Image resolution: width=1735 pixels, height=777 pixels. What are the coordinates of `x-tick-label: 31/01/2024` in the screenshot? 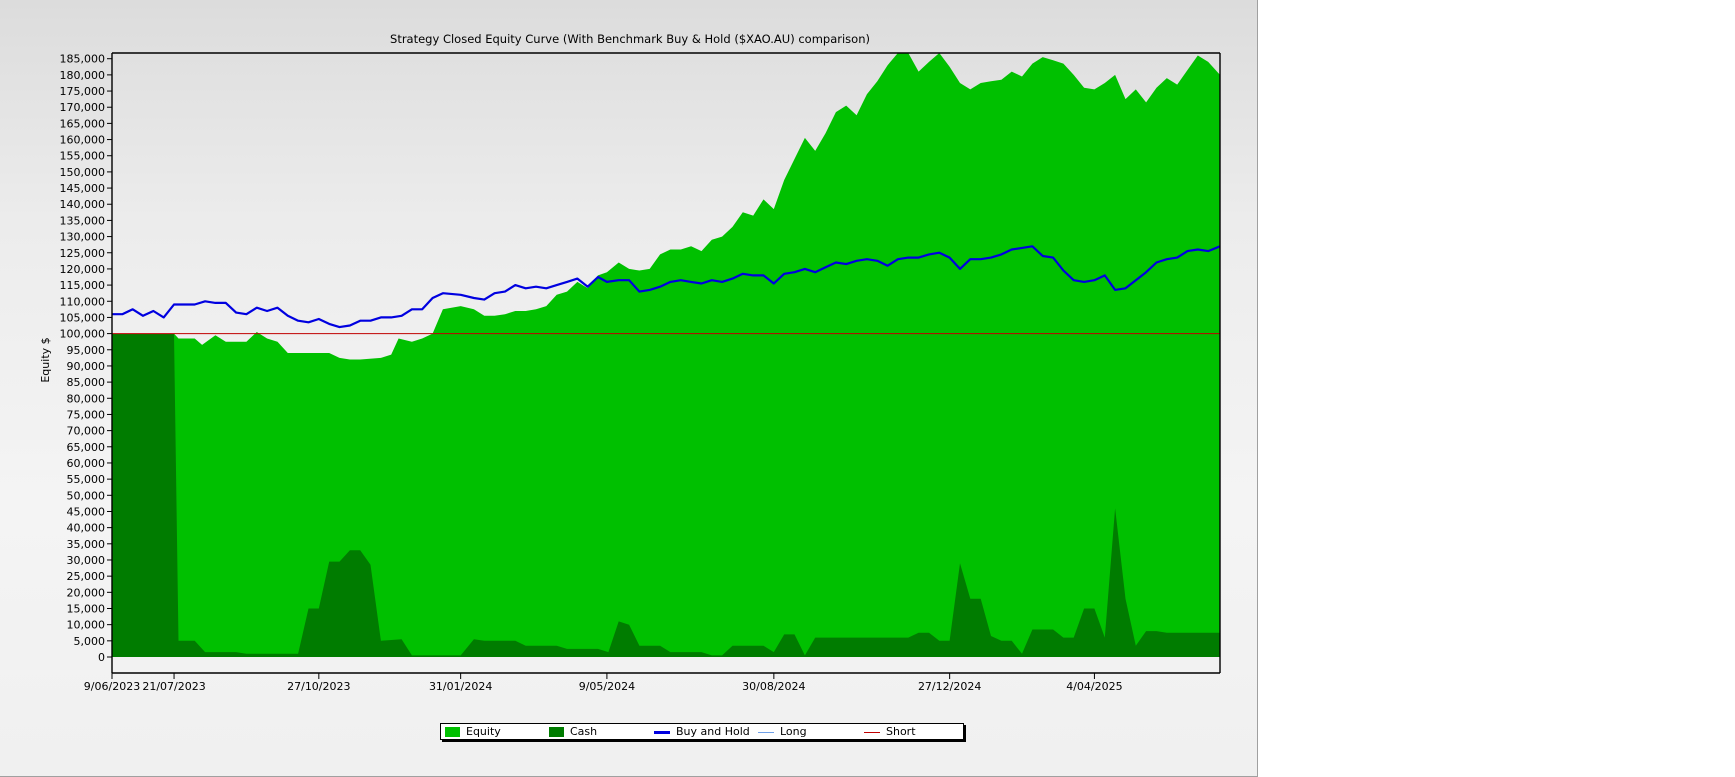 It's located at (460, 686).